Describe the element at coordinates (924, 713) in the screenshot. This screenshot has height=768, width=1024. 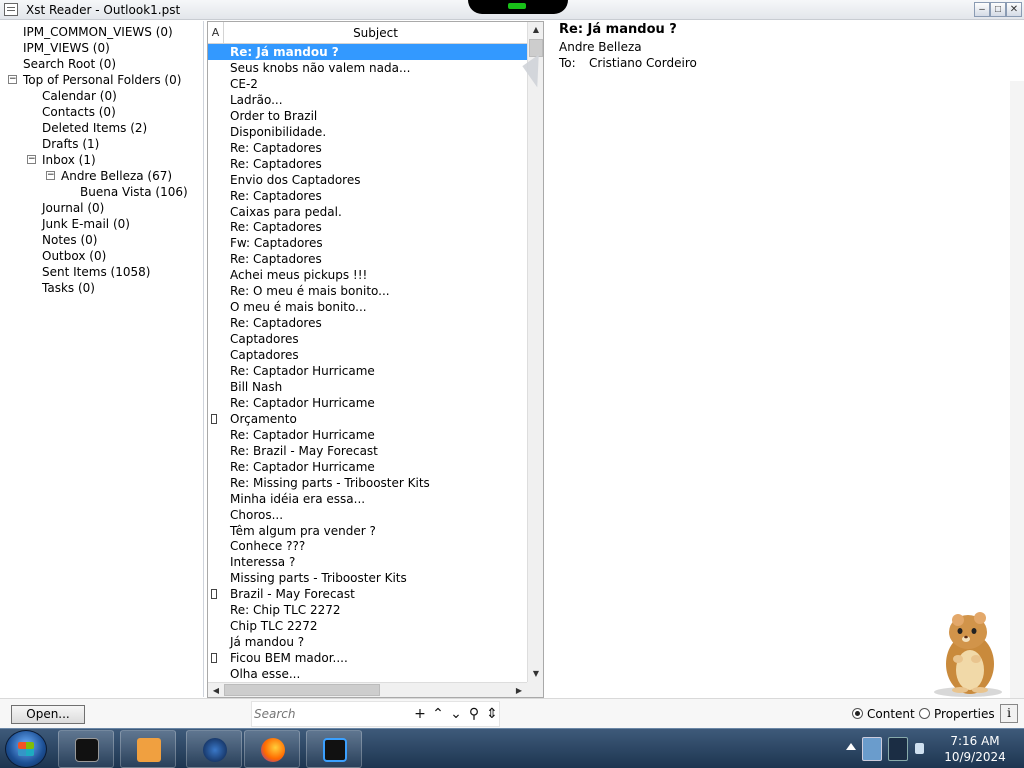
I see `properties-radio-dot-icon` at that location.